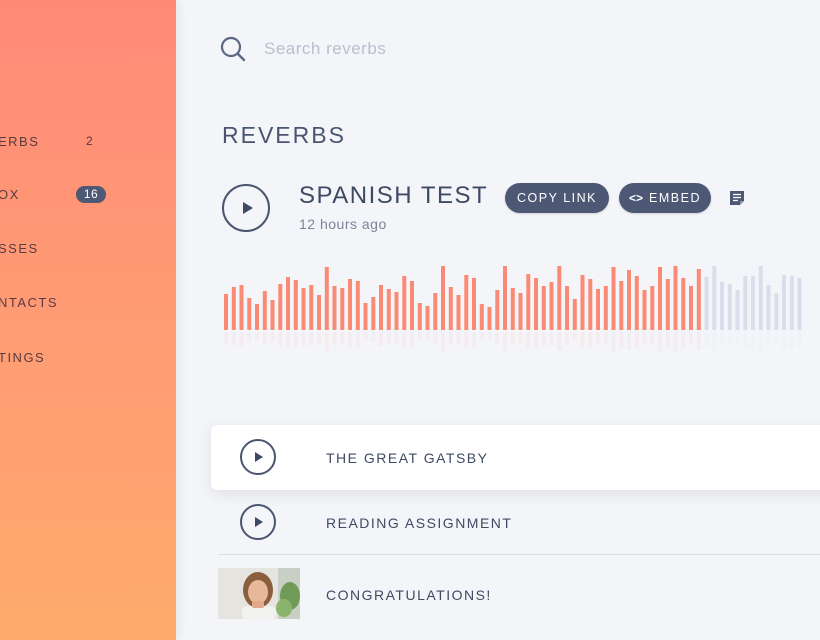  I want to click on list-item-title: READING ASSIGNMENT, so click(419, 523).